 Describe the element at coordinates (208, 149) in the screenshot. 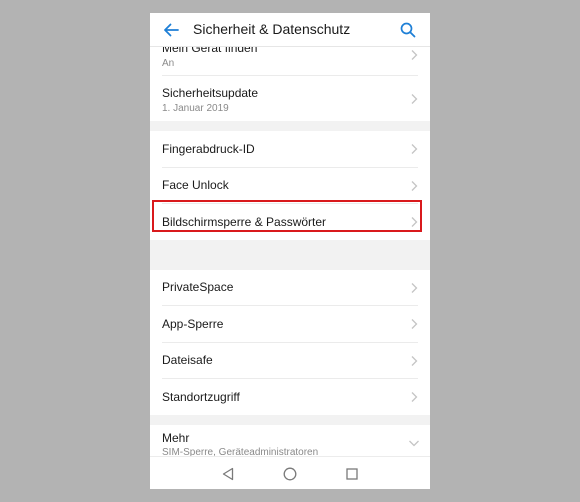

I see `settings-item-label: Fingerabdruck-ID` at that location.